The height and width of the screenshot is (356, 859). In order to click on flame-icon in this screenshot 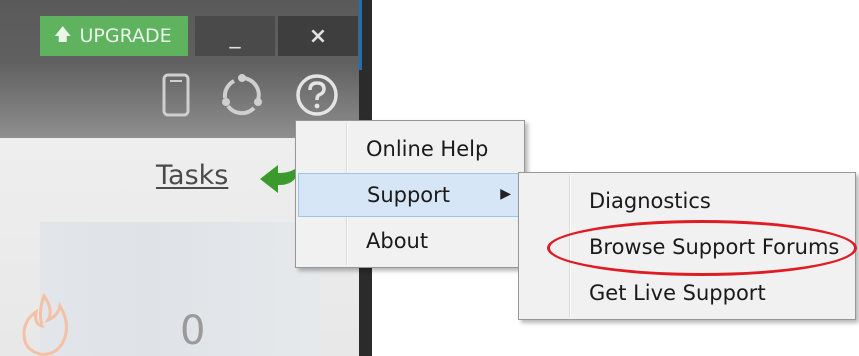, I will do `click(45, 324)`.